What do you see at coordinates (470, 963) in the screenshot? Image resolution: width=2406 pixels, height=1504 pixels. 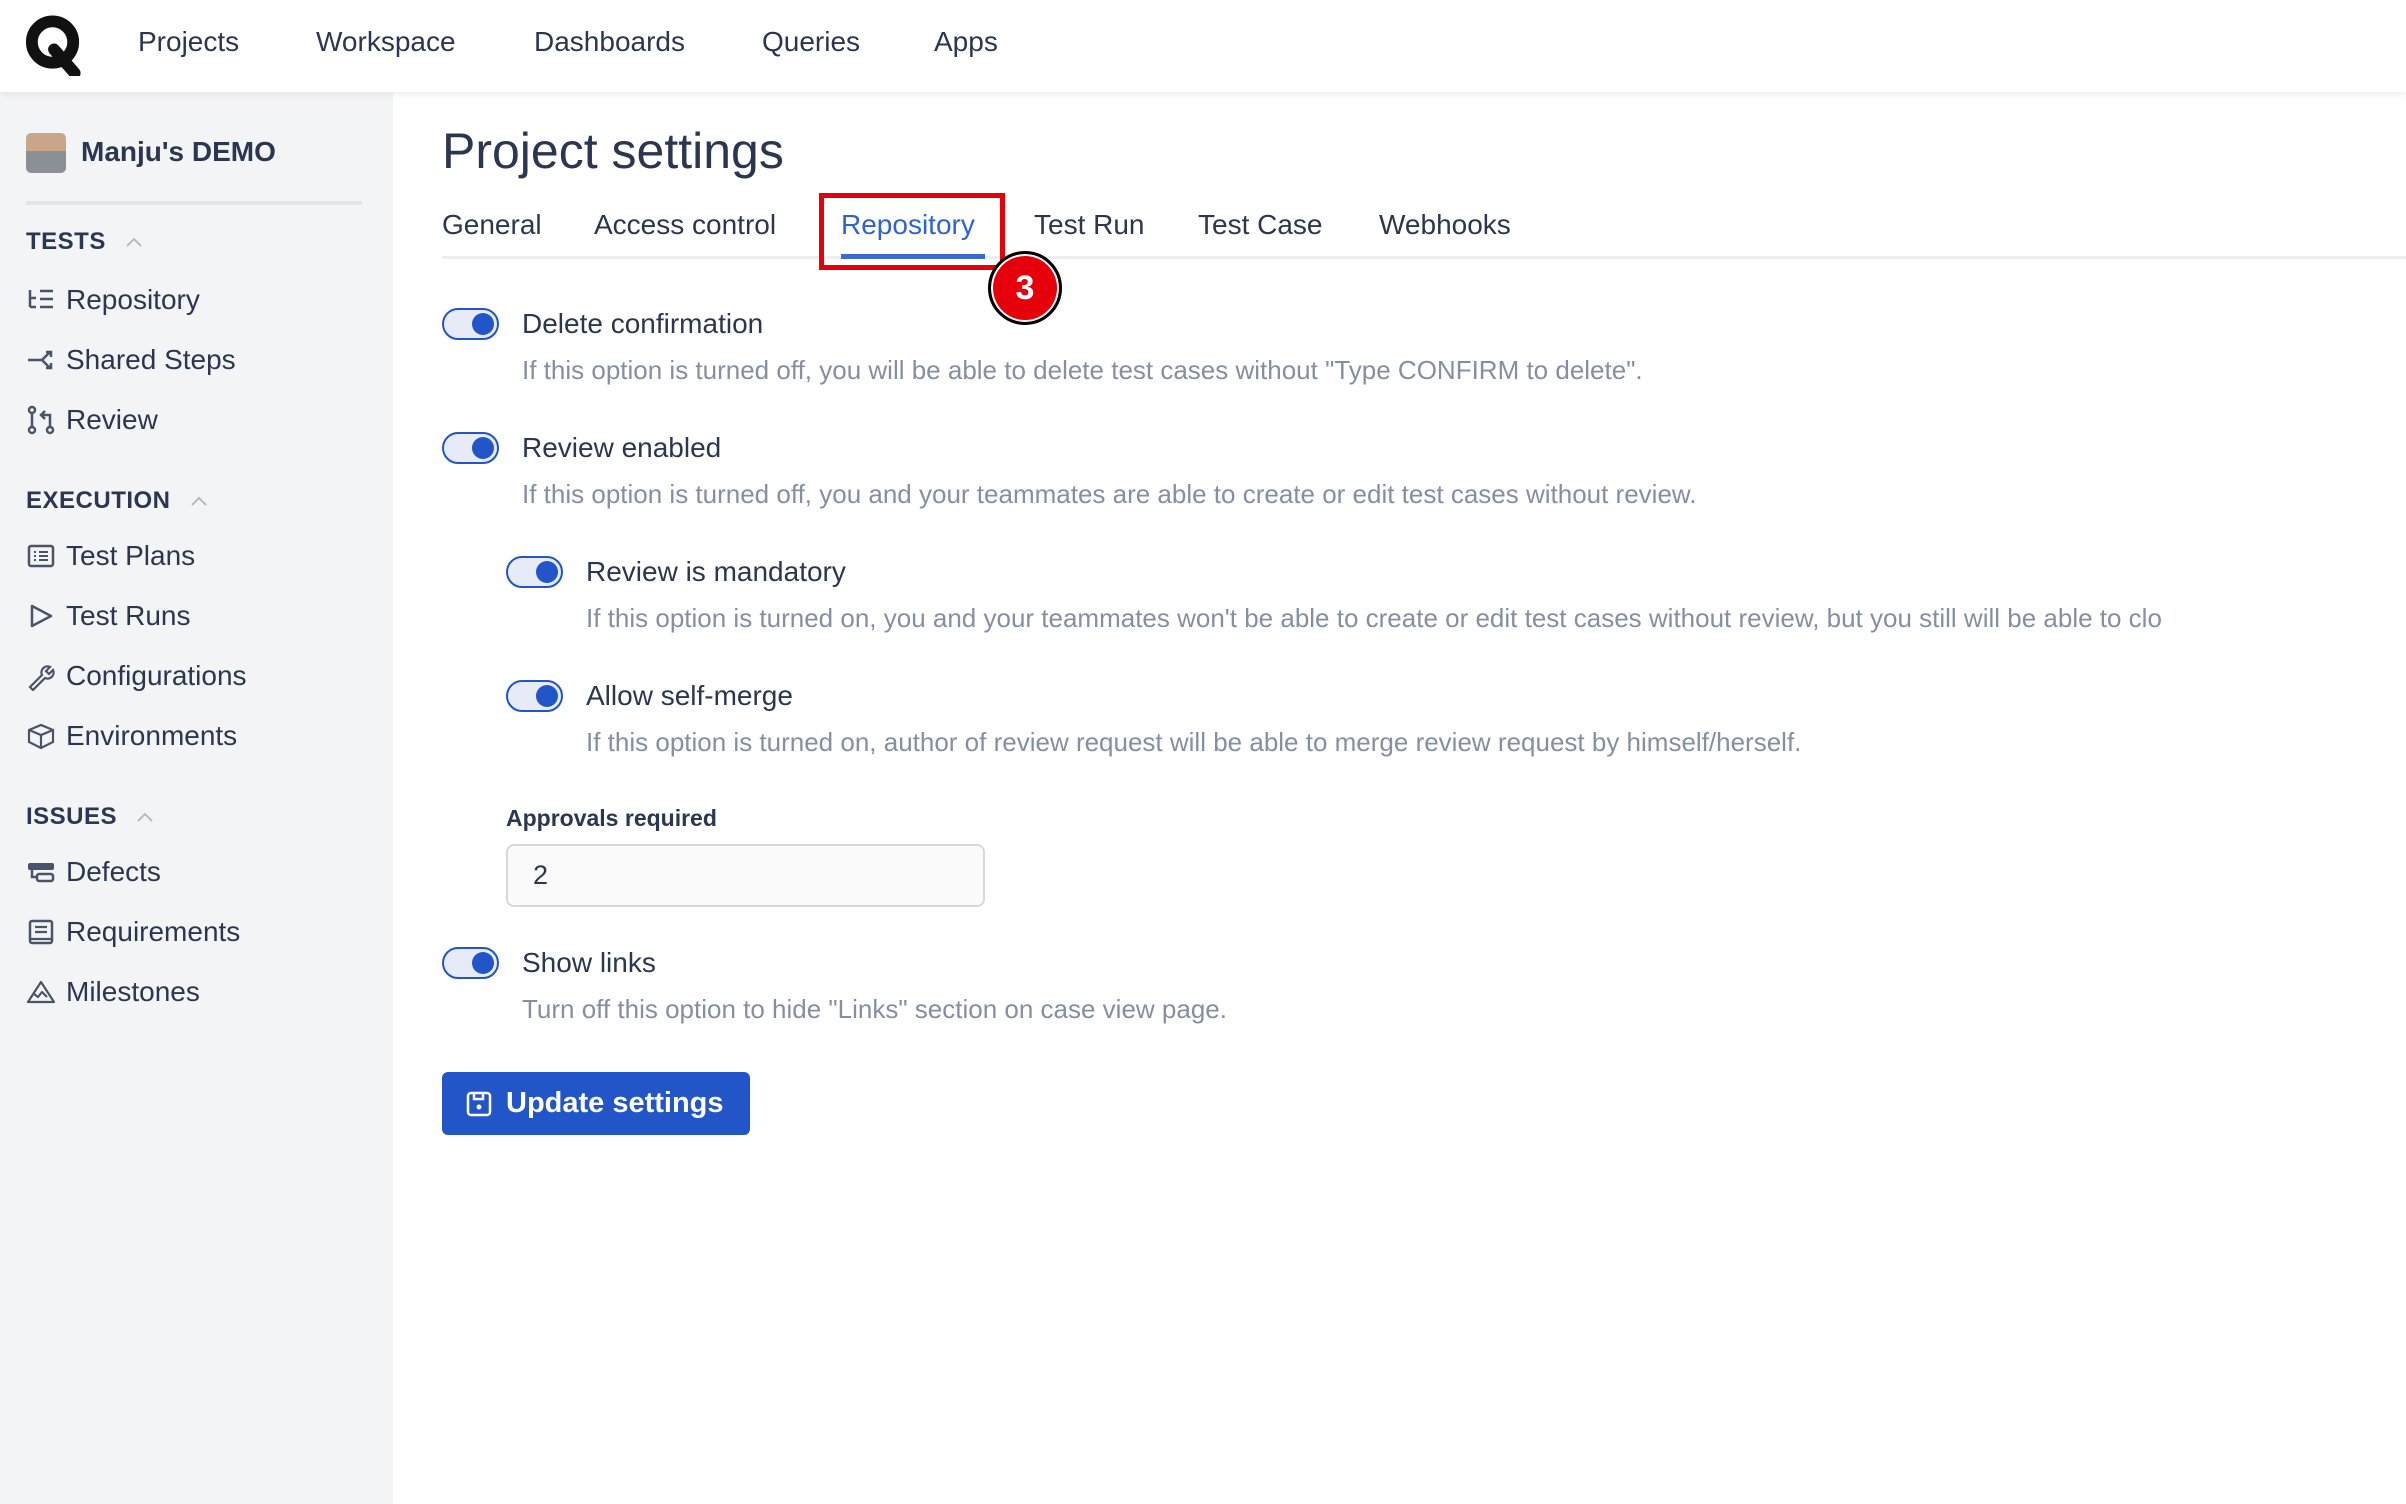 I see `show-links-toggle` at bounding box center [470, 963].